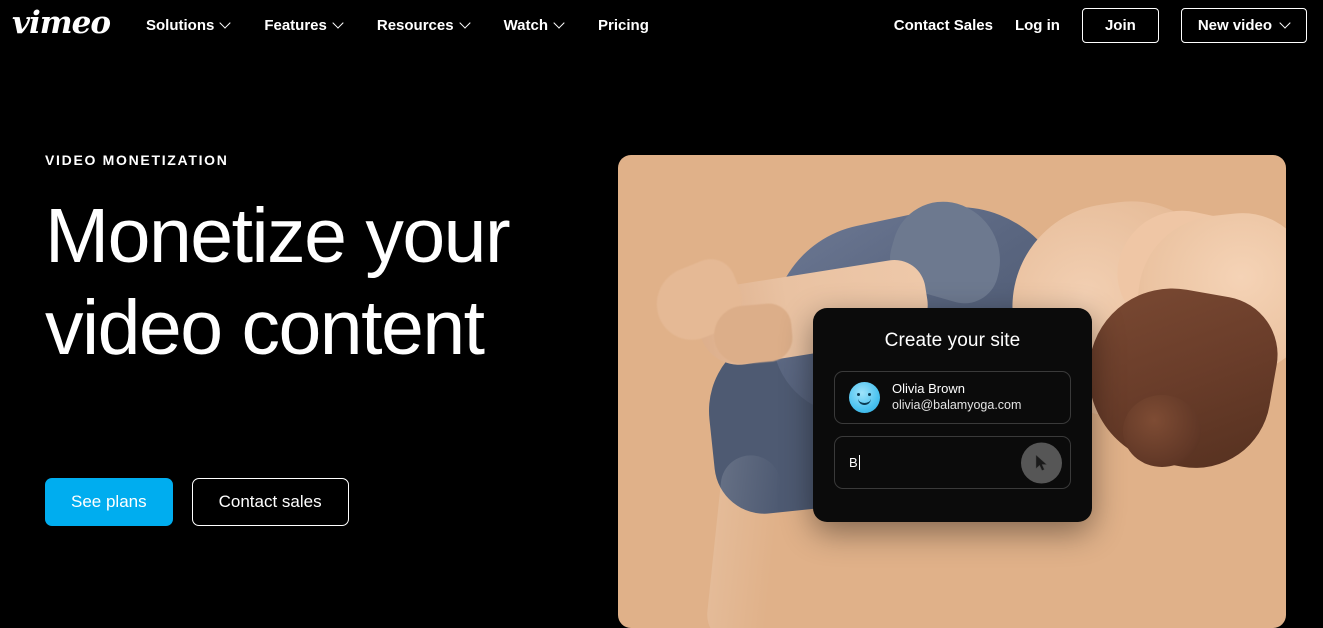  What do you see at coordinates (295, 25) in the screenshot?
I see `nav-item-label: Features` at bounding box center [295, 25].